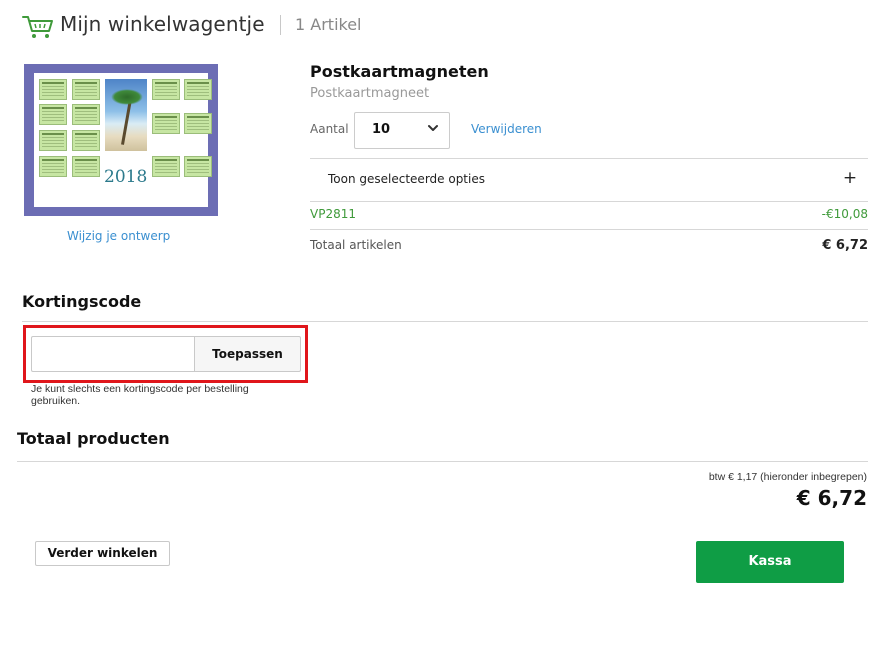 This screenshot has width=885, height=660. I want to click on grand-total: € 6,72, so click(831, 498).